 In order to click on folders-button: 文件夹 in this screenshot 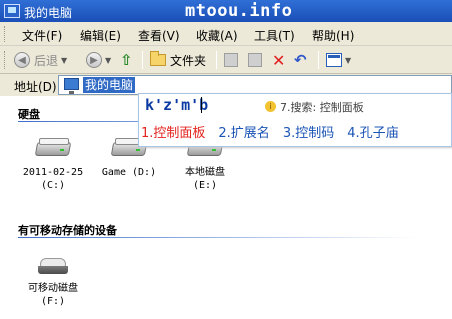, I will do `click(178, 60)`.